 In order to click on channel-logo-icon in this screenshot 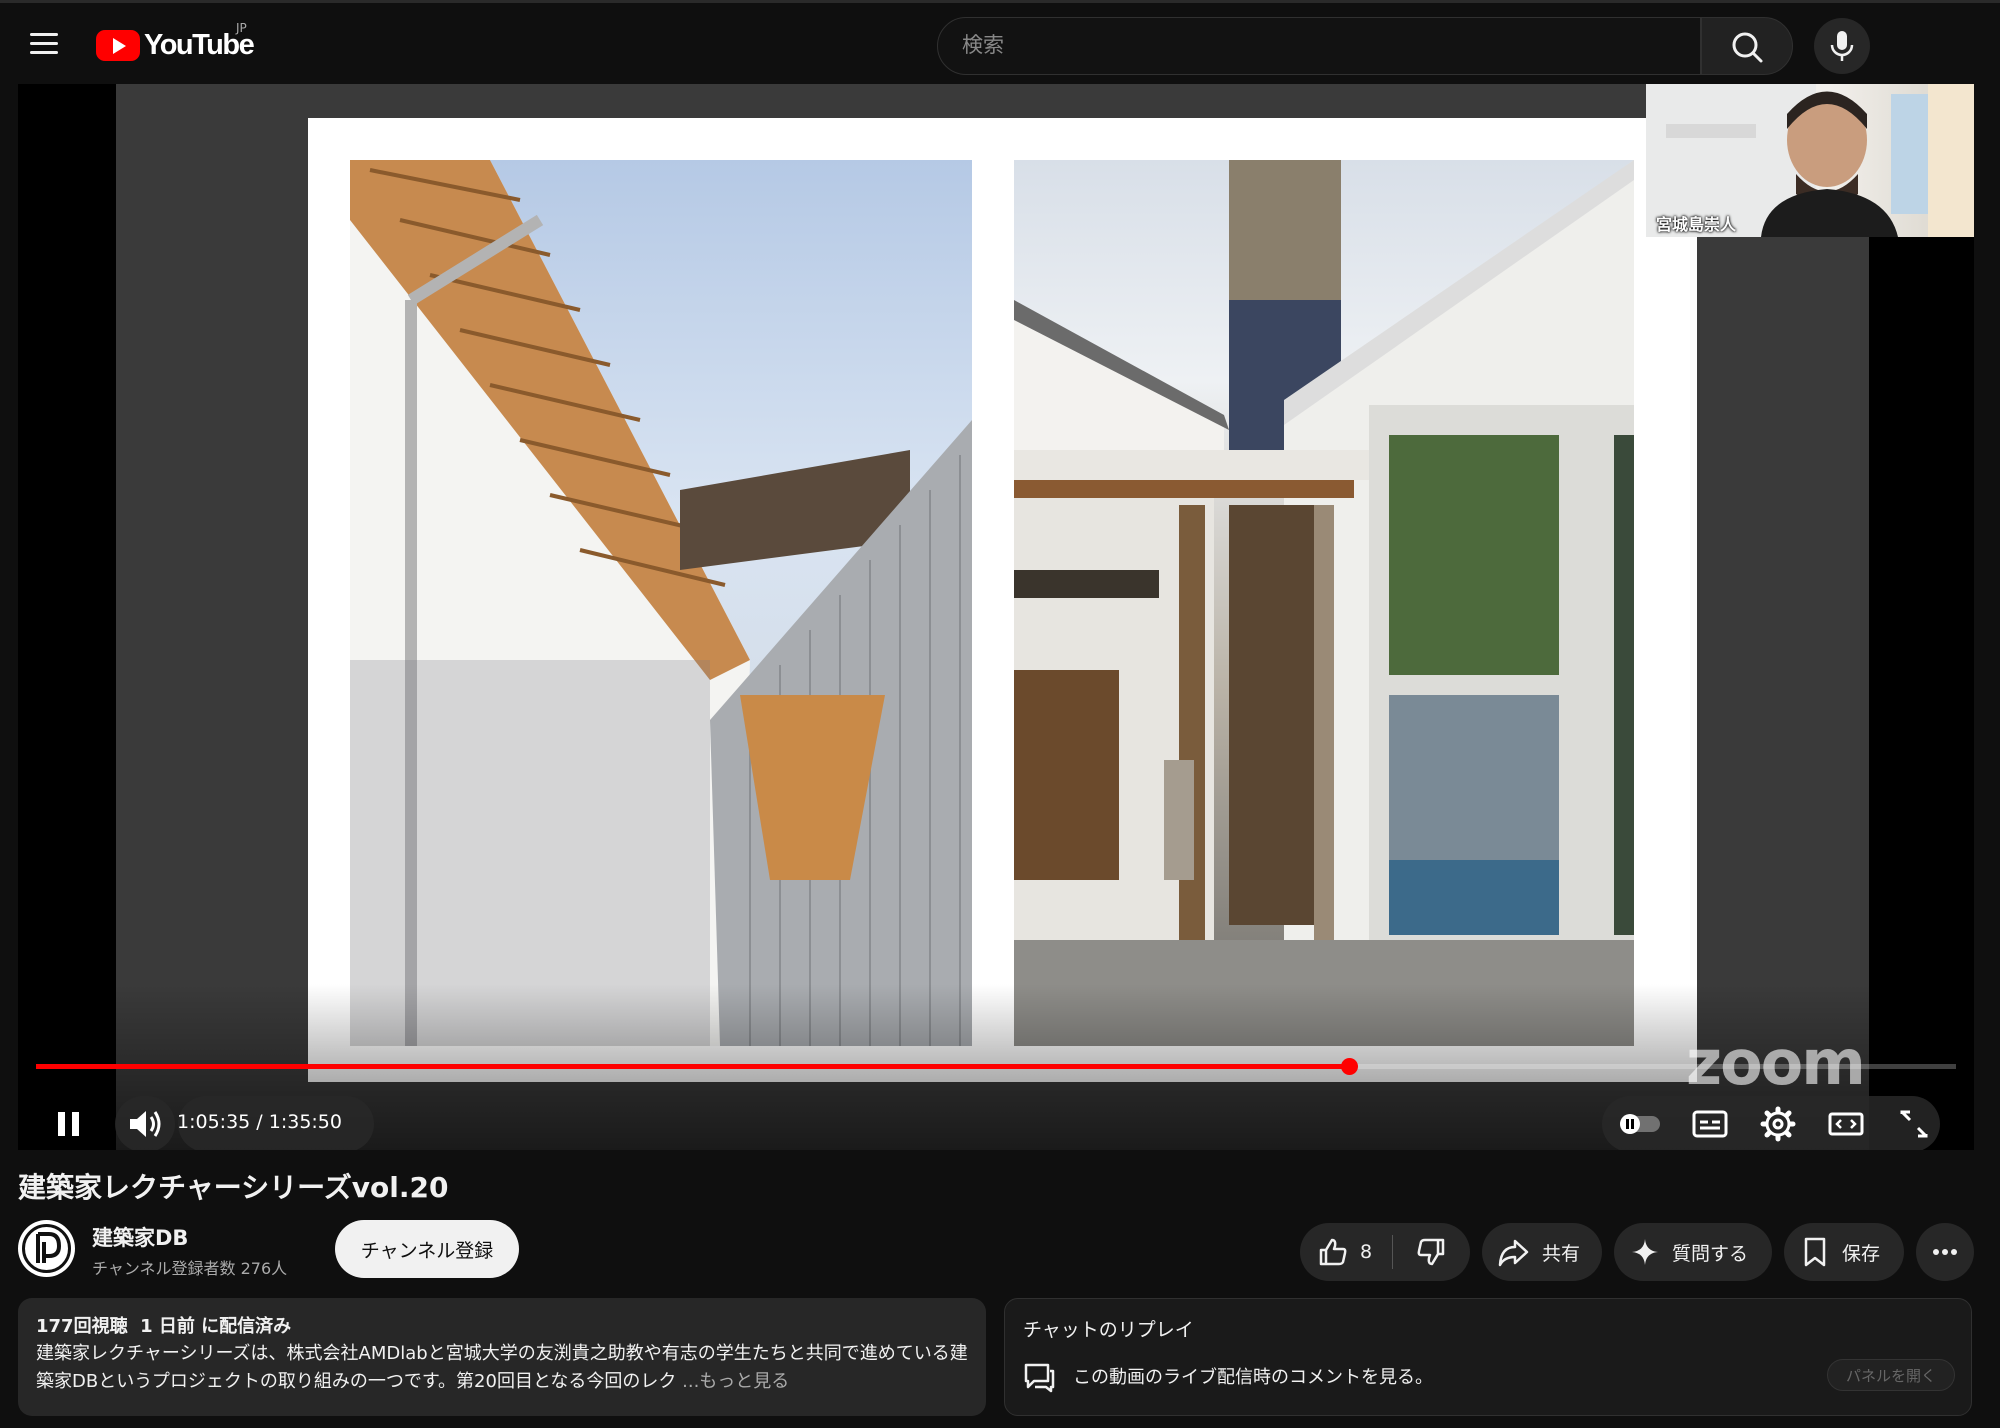, I will do `click(46, 1248)`.